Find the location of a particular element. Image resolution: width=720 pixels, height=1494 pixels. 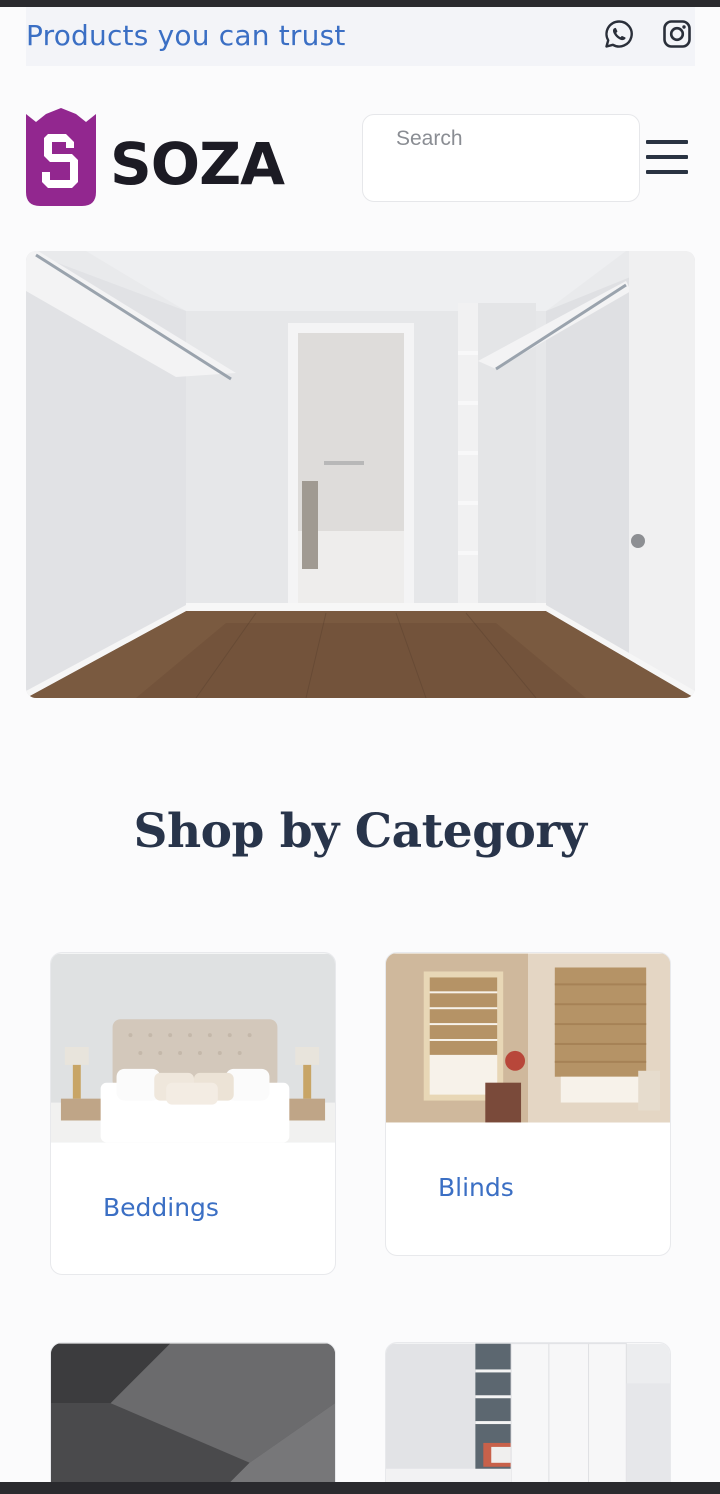

category-card-blinds: Blinds is located at coordinates (528, 1104).